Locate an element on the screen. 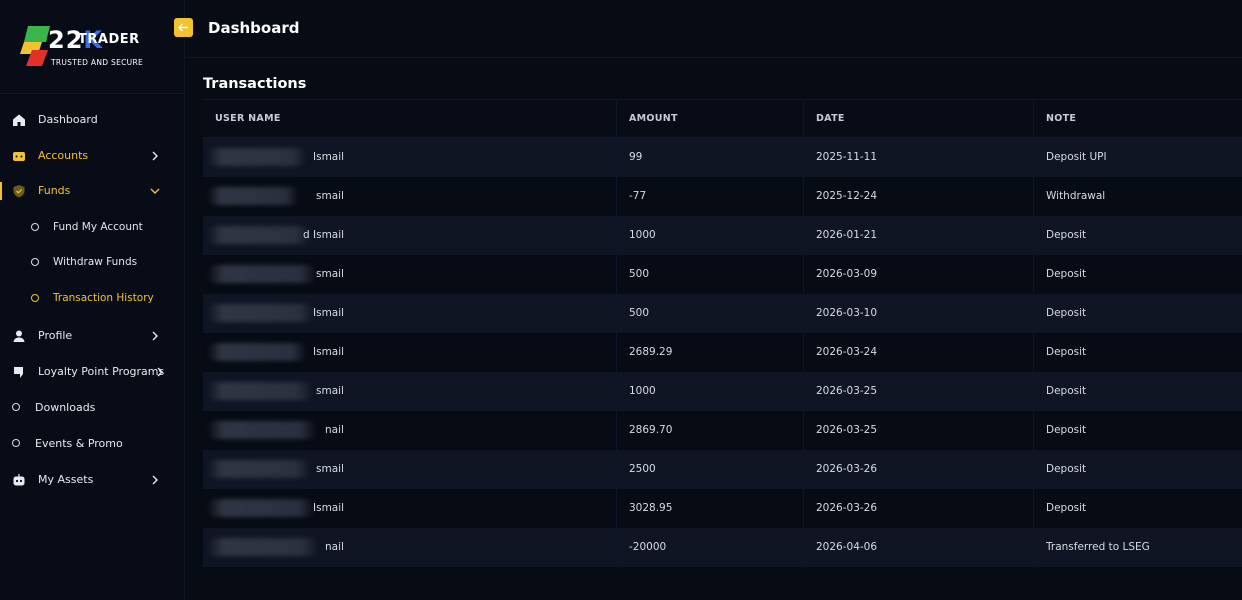 This screenshot has height=600, width=1242. table-row: Ismail 500 2026-03-10 Deposit is located at coordinates (722, 313).